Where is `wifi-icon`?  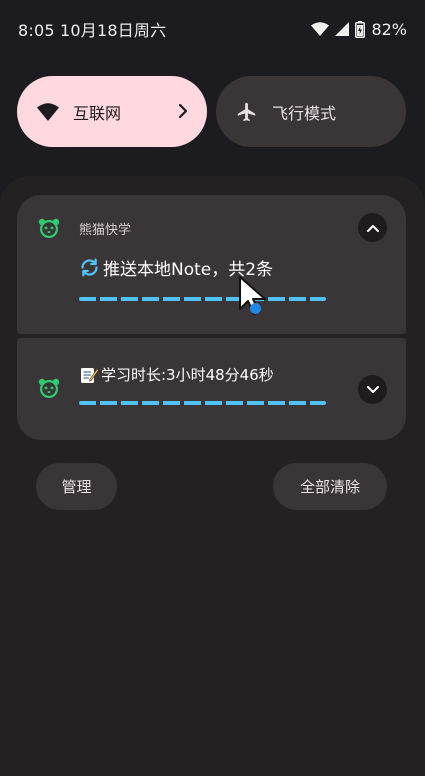 wifi-icon is located at coordinates (48, 112).